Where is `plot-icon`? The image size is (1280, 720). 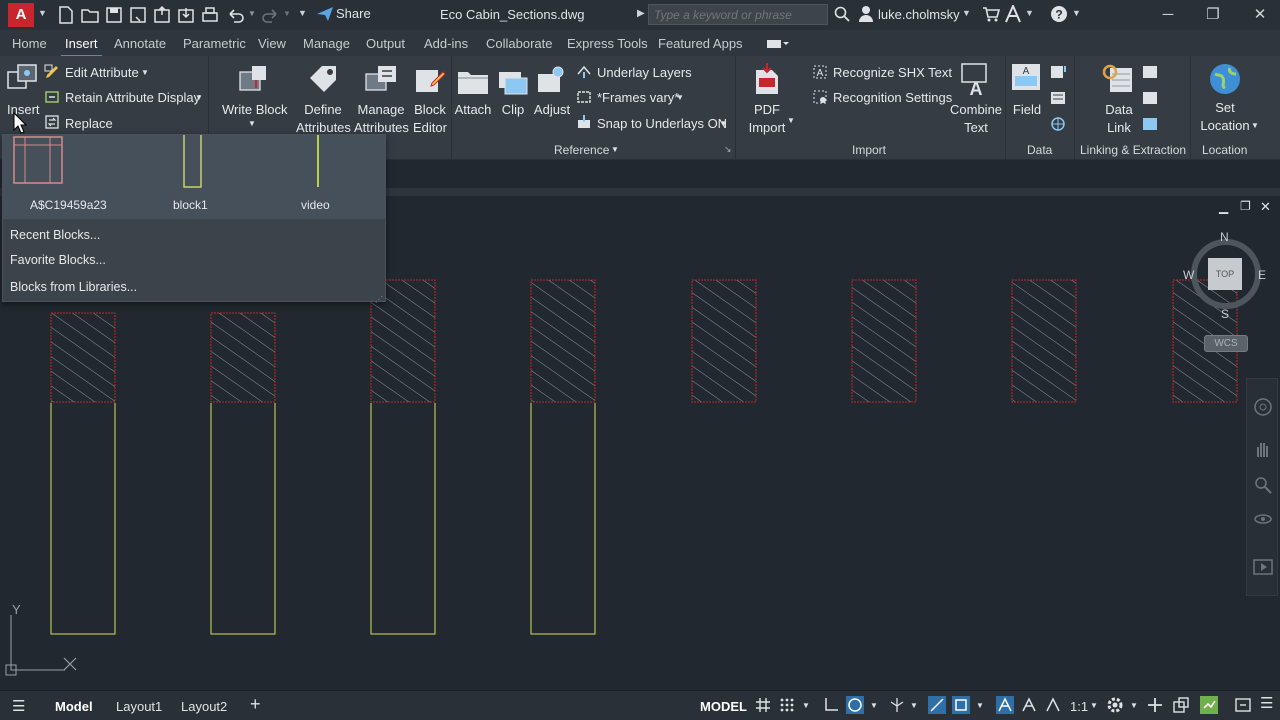
plot-icon is located at coordinates (210, 15).